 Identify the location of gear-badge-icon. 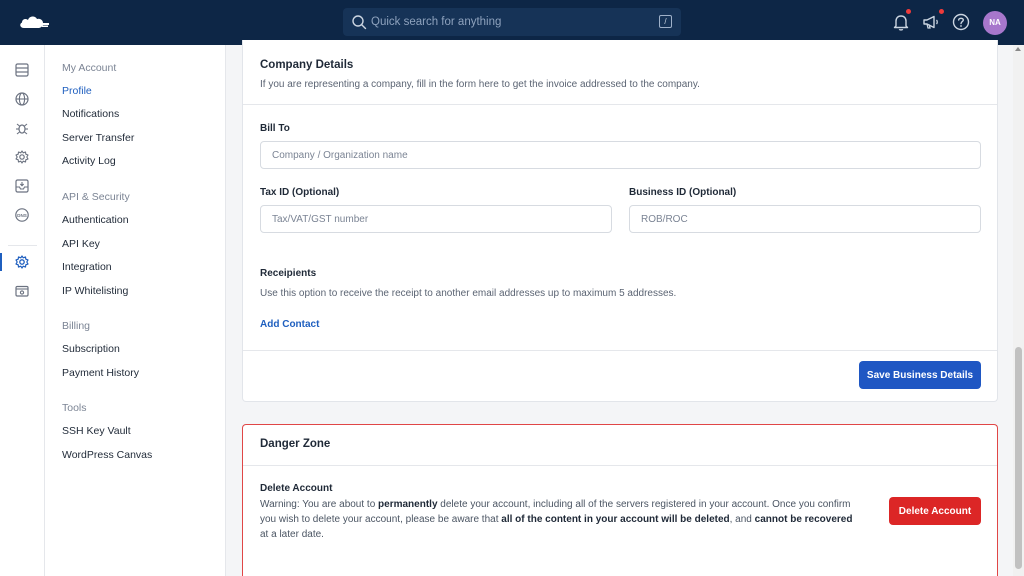
(22, 157).